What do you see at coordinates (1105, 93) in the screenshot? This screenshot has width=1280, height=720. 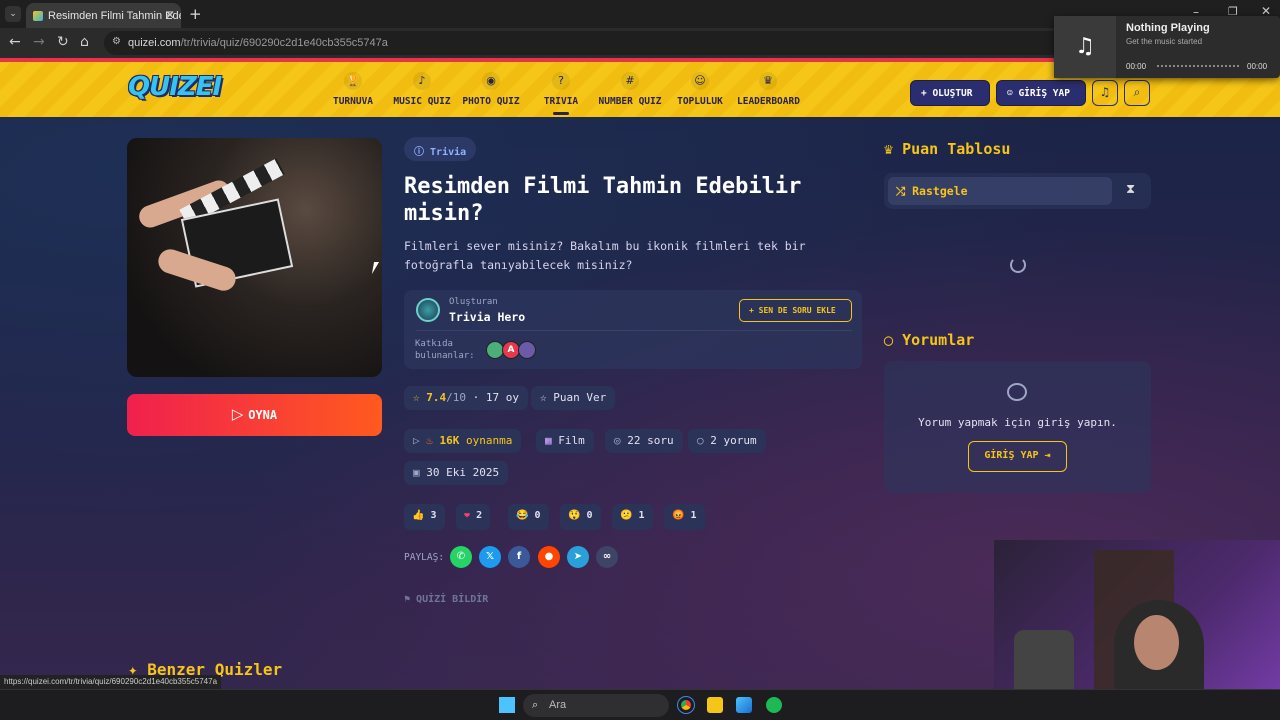 I see `notification-bell-icon: ♫` at bounding box center [1105, 93].